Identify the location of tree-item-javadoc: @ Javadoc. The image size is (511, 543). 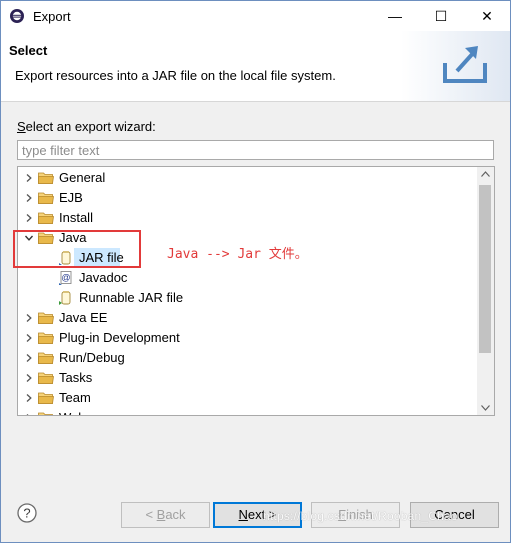
(248, 278).